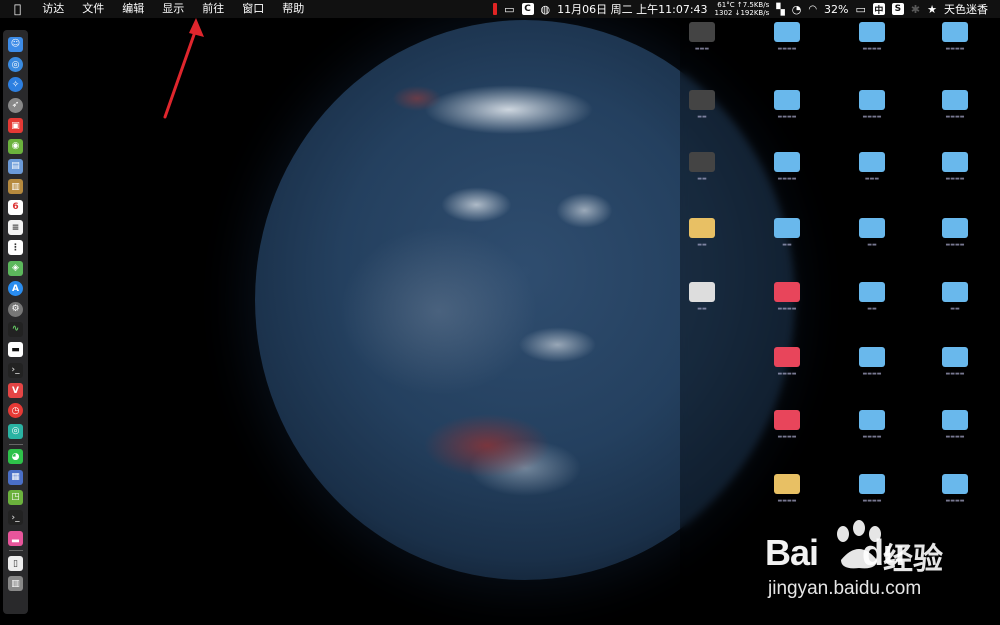  What do you see at coordinates (15, 584) in the screenshot?
I see `trash-icon: ▥` at bounding box center [15, 584].